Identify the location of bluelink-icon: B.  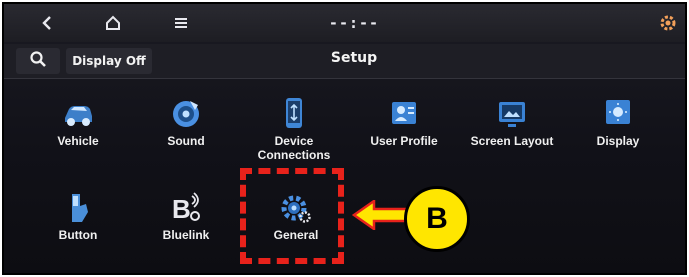
(186, 208).